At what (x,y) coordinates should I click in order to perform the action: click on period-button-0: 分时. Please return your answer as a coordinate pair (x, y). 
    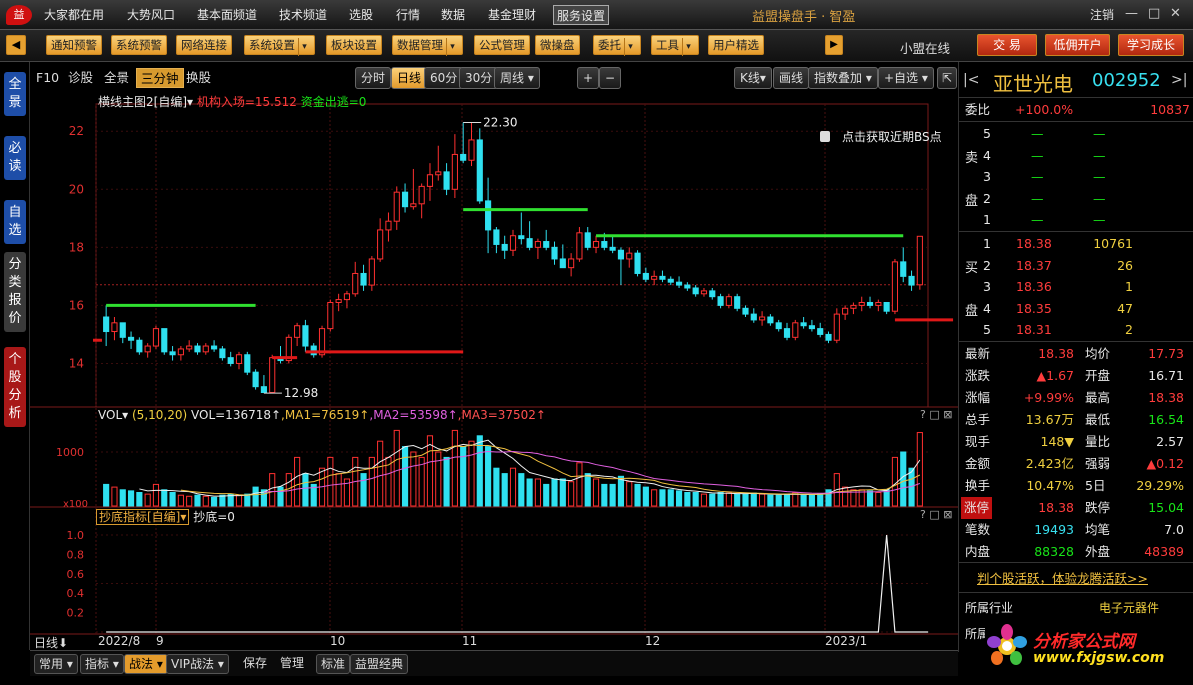
    Looking at the image, I should click on (373, 78).